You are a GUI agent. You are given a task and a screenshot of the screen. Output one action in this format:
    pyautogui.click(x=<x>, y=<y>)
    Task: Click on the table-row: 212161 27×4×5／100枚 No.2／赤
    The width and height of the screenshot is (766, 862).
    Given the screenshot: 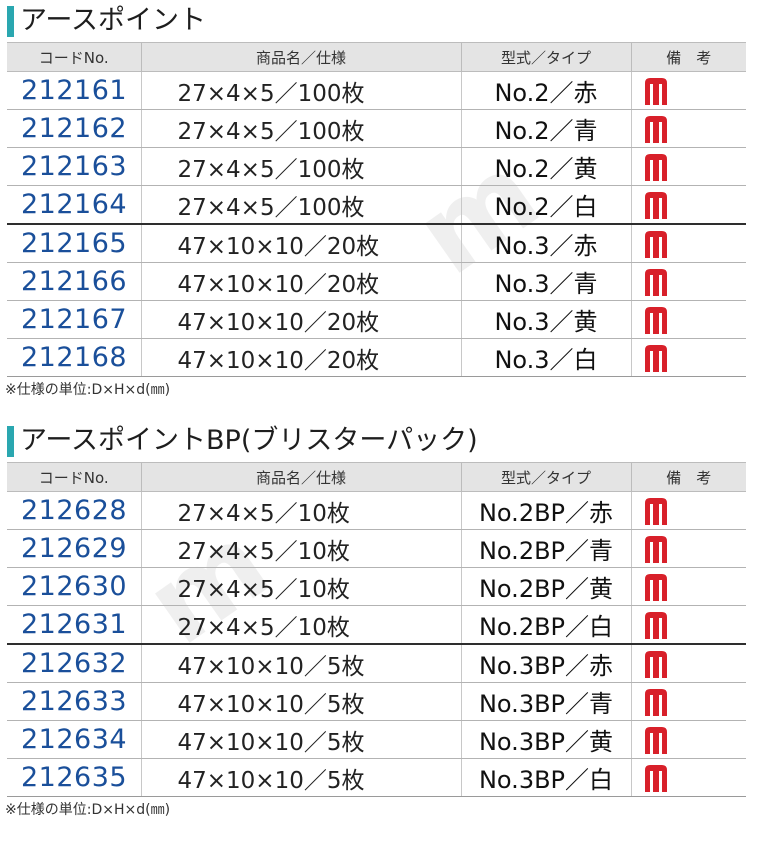 What is the action you would take?
    pyautogui.click(x=376, y=90)
    